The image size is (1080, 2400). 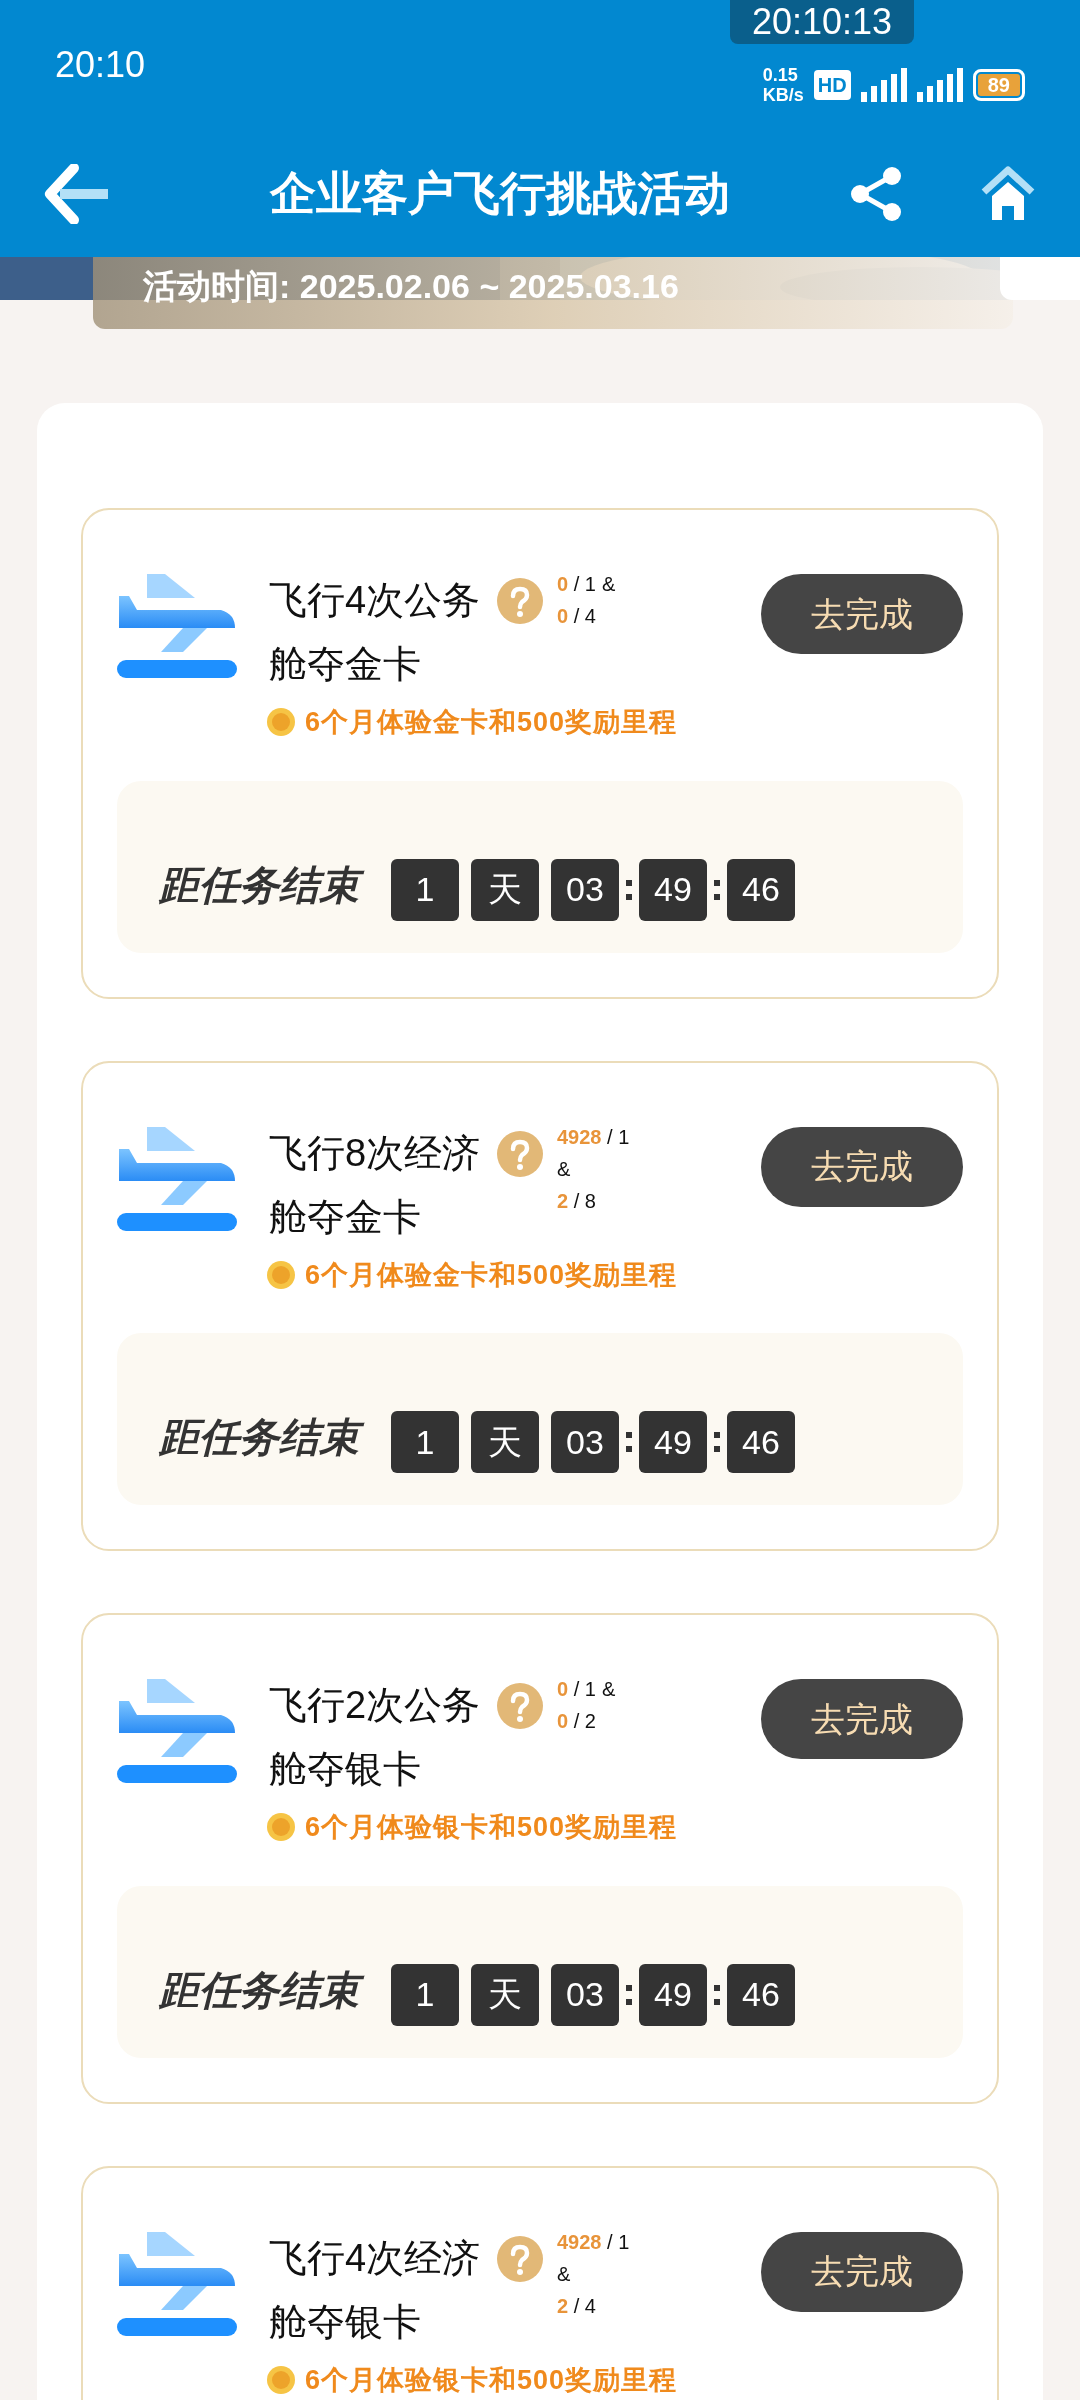 I want to click on clock: 20:10, so click(x=100, y=65).